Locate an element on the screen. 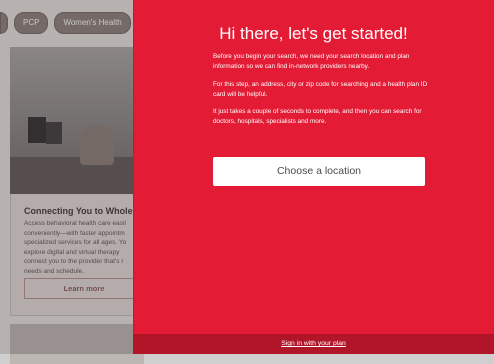 This screenshot has width=494, height=364. choose-location-button: Choose a location is located at coordinates (319, 171).